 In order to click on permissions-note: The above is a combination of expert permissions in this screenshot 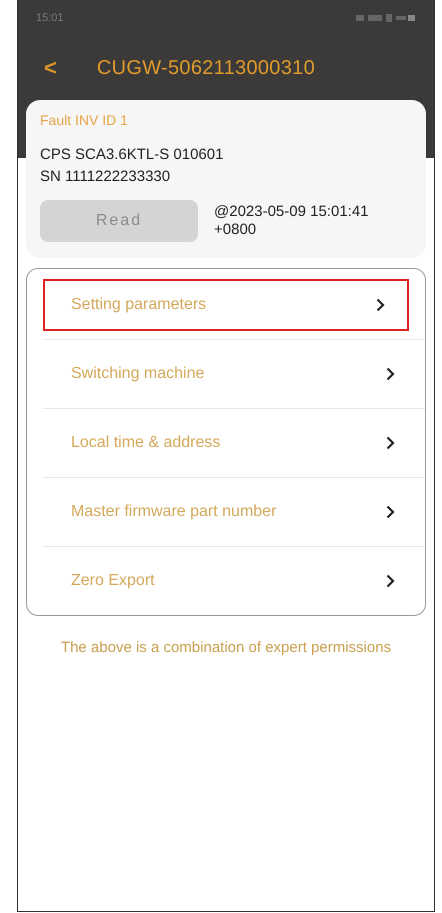, I will do `click(226, 648)`.